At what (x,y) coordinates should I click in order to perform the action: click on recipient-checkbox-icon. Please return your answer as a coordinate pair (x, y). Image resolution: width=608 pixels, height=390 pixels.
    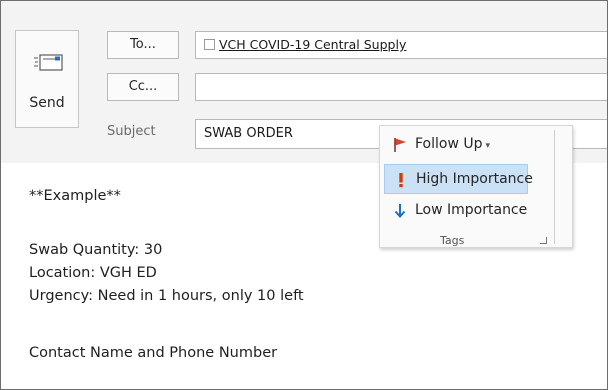
    Looking at the image, I should click on (209, 44).